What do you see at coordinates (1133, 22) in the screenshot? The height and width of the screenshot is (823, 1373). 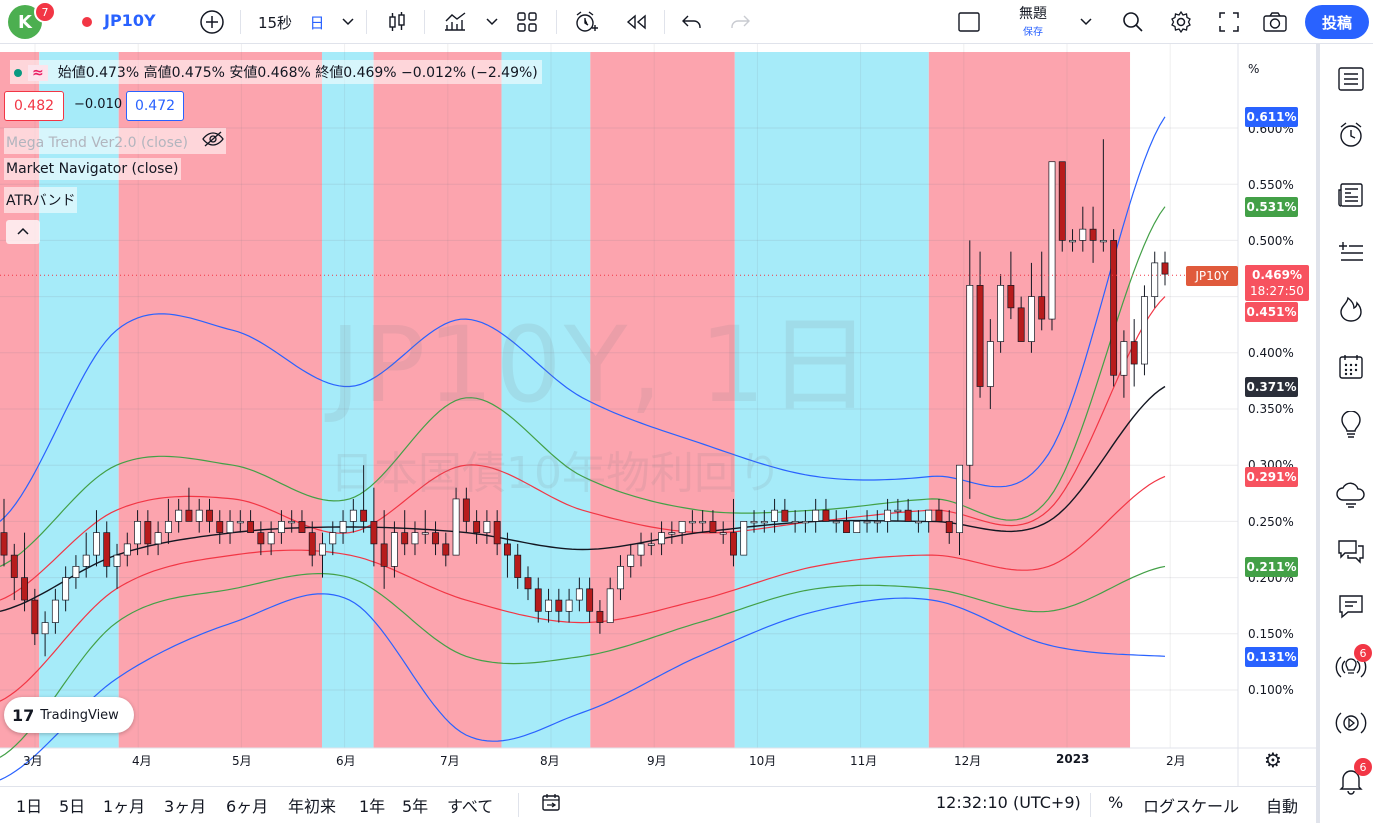 I see `search-icon` at bounding box center [1133, 22].